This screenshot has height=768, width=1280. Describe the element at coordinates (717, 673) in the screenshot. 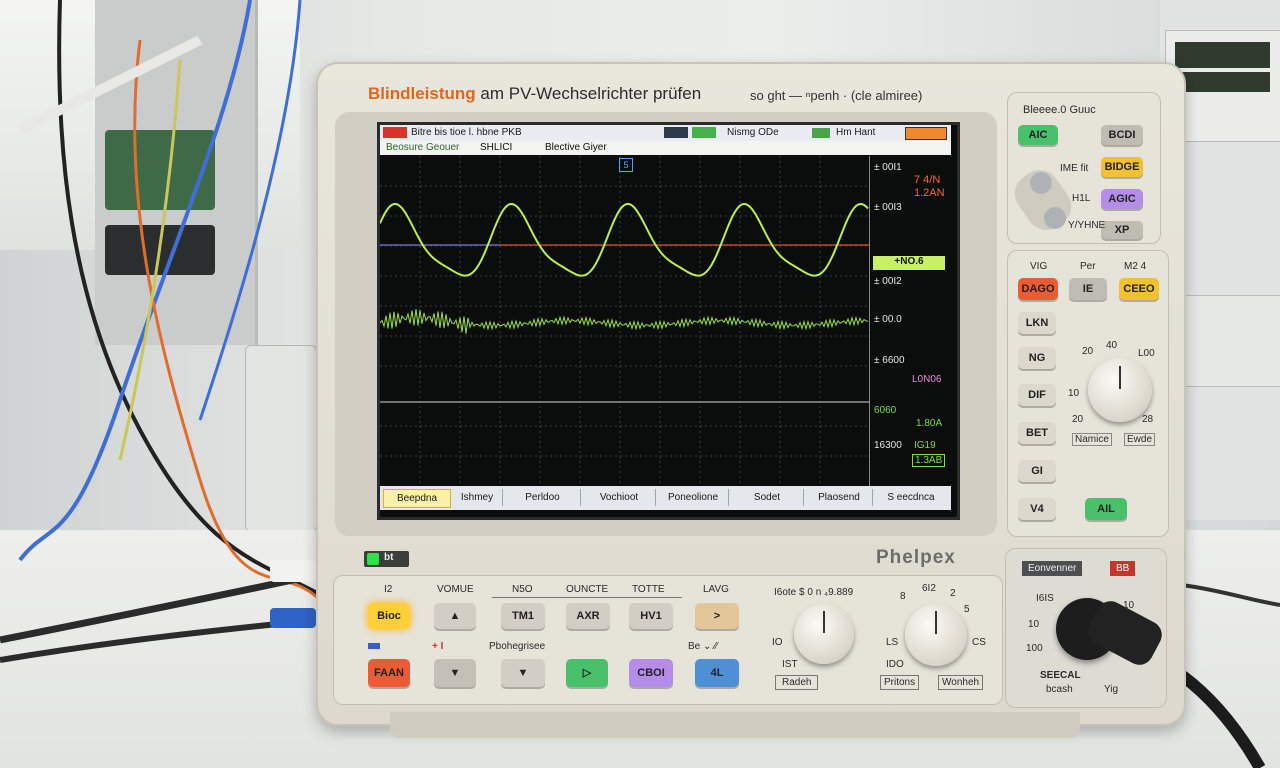

I see `4l-button: 4L` at that location.